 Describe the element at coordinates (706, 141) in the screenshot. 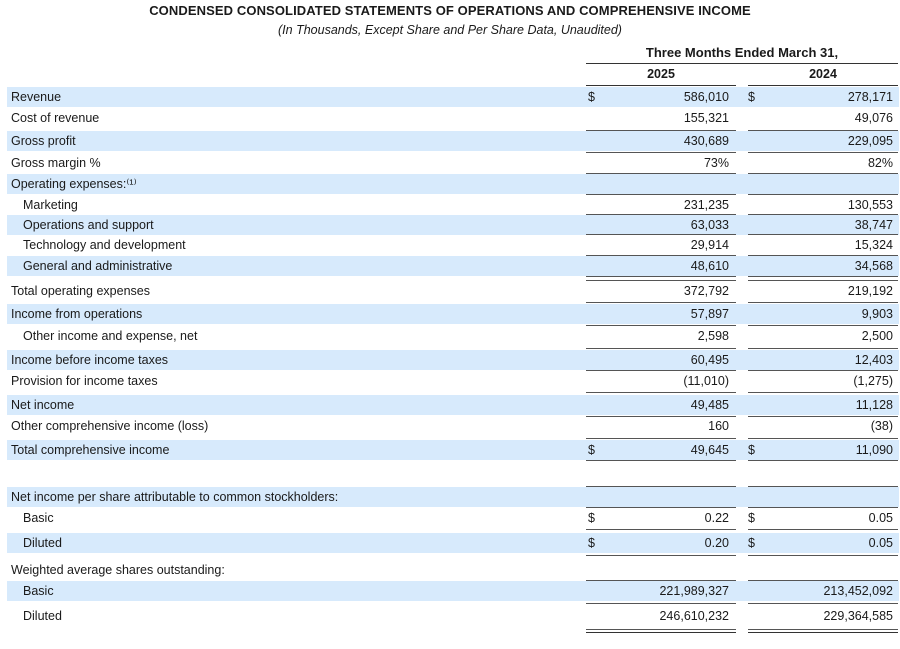

I see `value-2025: 430,689` at that location.